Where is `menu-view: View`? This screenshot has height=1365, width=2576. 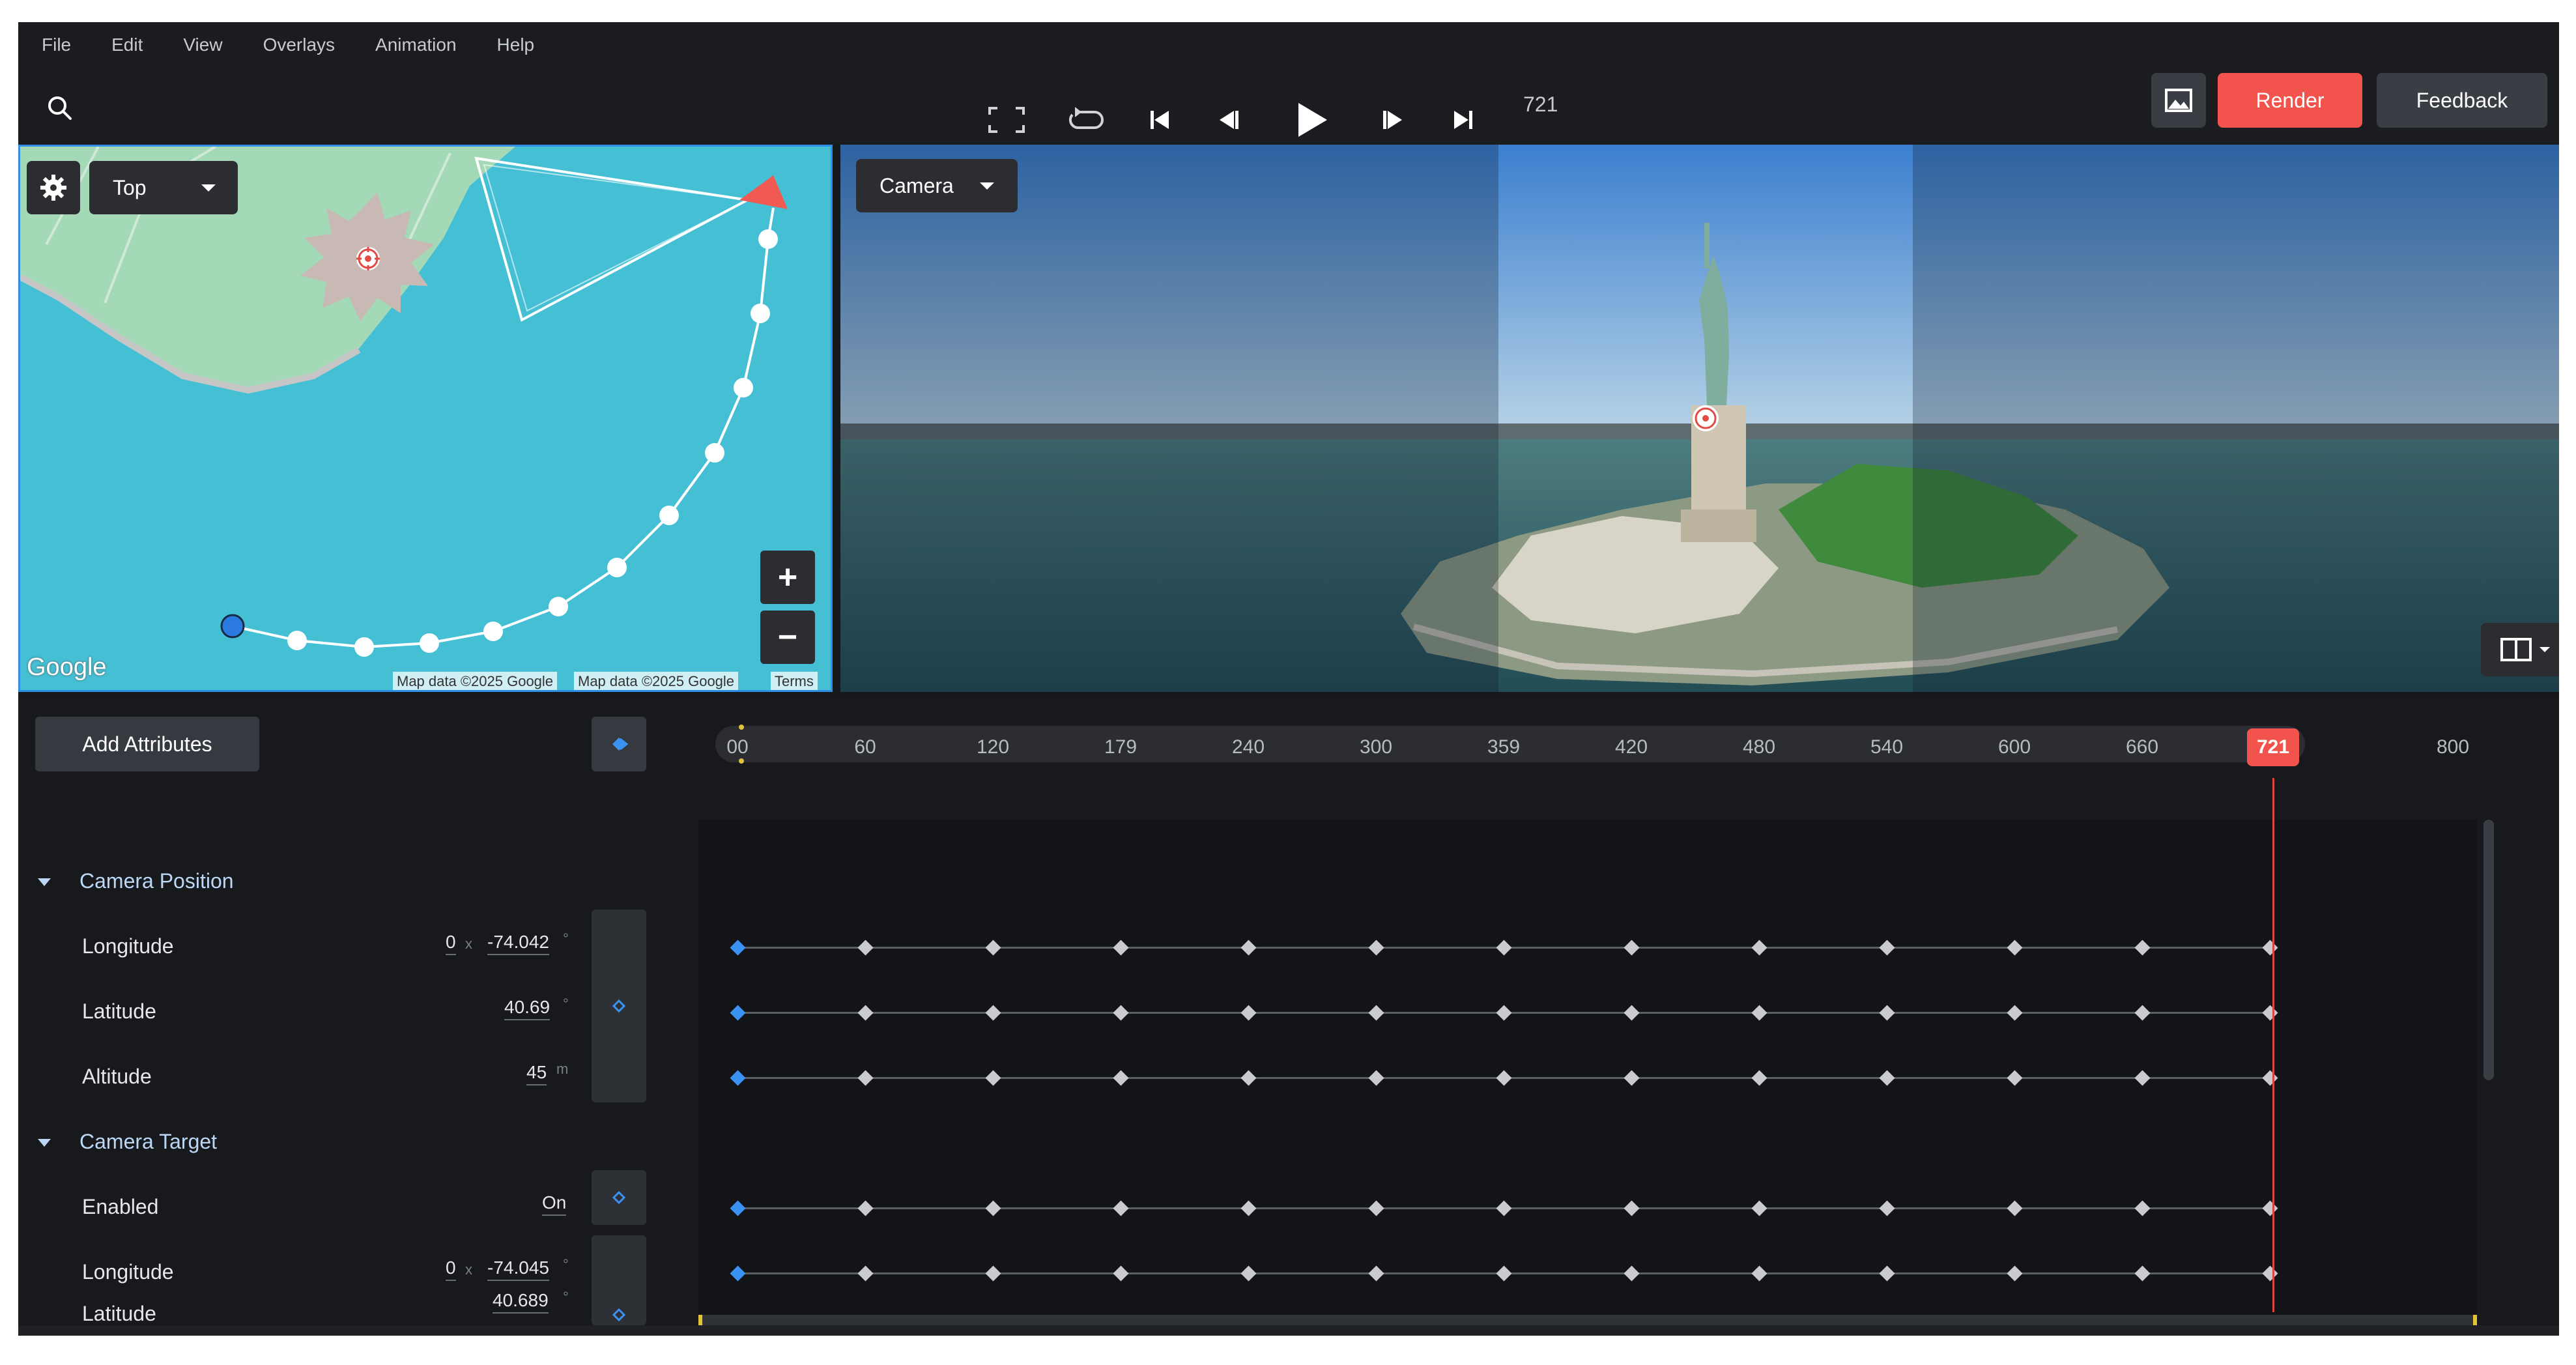 menu-view: View is located at coordinates (203, 45).